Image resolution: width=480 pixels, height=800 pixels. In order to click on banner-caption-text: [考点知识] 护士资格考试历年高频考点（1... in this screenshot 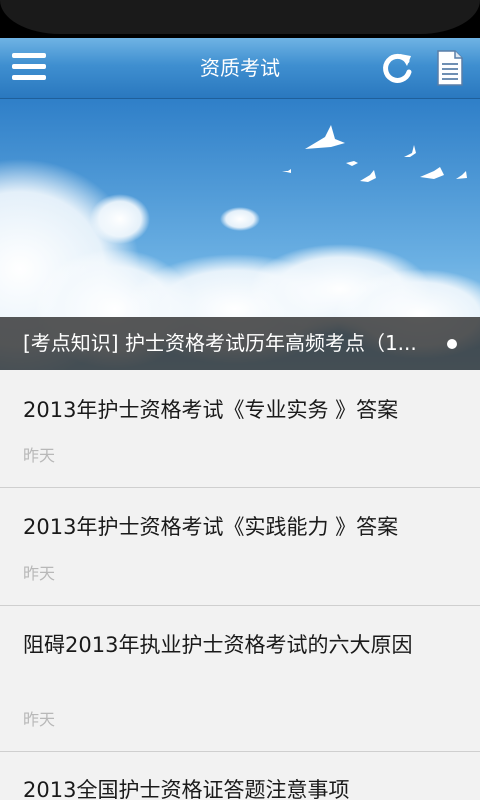, I will do `click(220, 343)`.